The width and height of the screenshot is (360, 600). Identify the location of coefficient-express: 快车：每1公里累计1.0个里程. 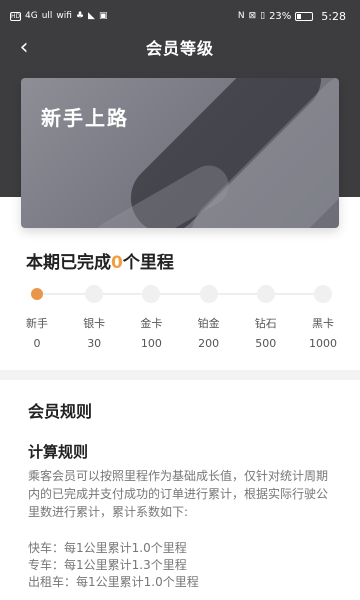
(107, 548).